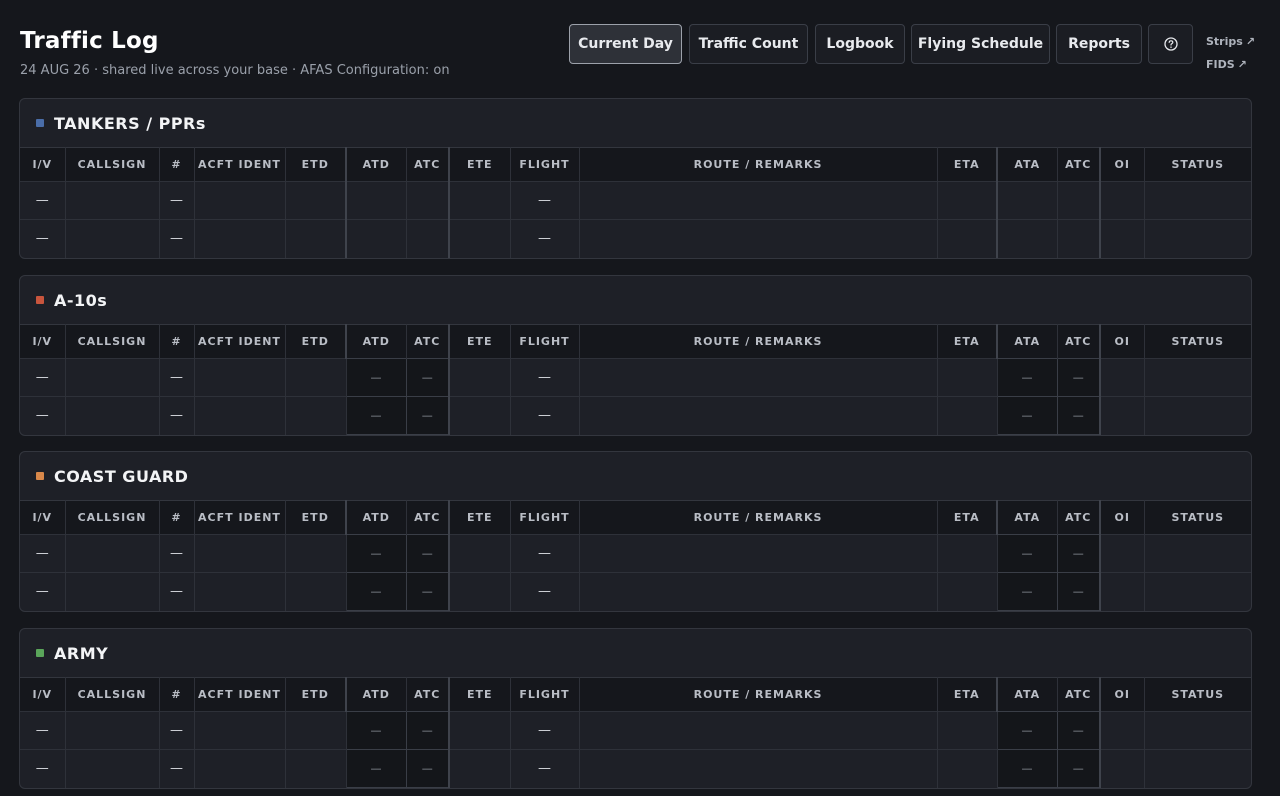 The width and height of the screenshot is (1280, 796). Describe the element at coordinates (1122, 341) in the screenshot. I see `column-header-oi: OI` at that location.